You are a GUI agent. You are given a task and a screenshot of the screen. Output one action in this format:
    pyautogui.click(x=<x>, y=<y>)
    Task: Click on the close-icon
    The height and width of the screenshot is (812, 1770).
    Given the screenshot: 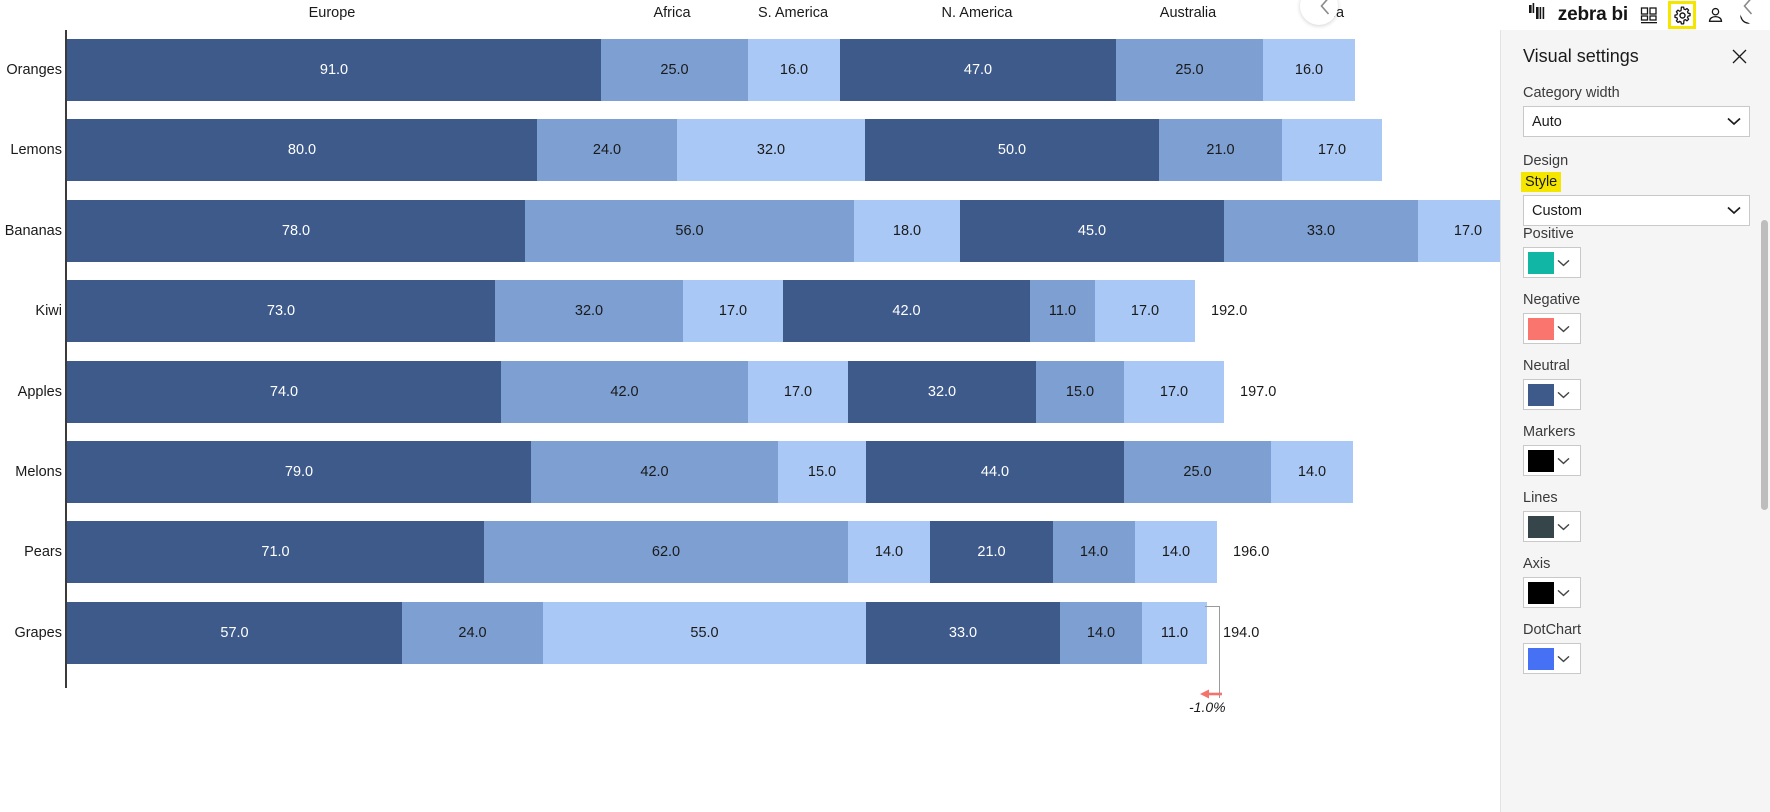 What is the action you would take?
    pyautogui.click(x=1739, y=56)
    